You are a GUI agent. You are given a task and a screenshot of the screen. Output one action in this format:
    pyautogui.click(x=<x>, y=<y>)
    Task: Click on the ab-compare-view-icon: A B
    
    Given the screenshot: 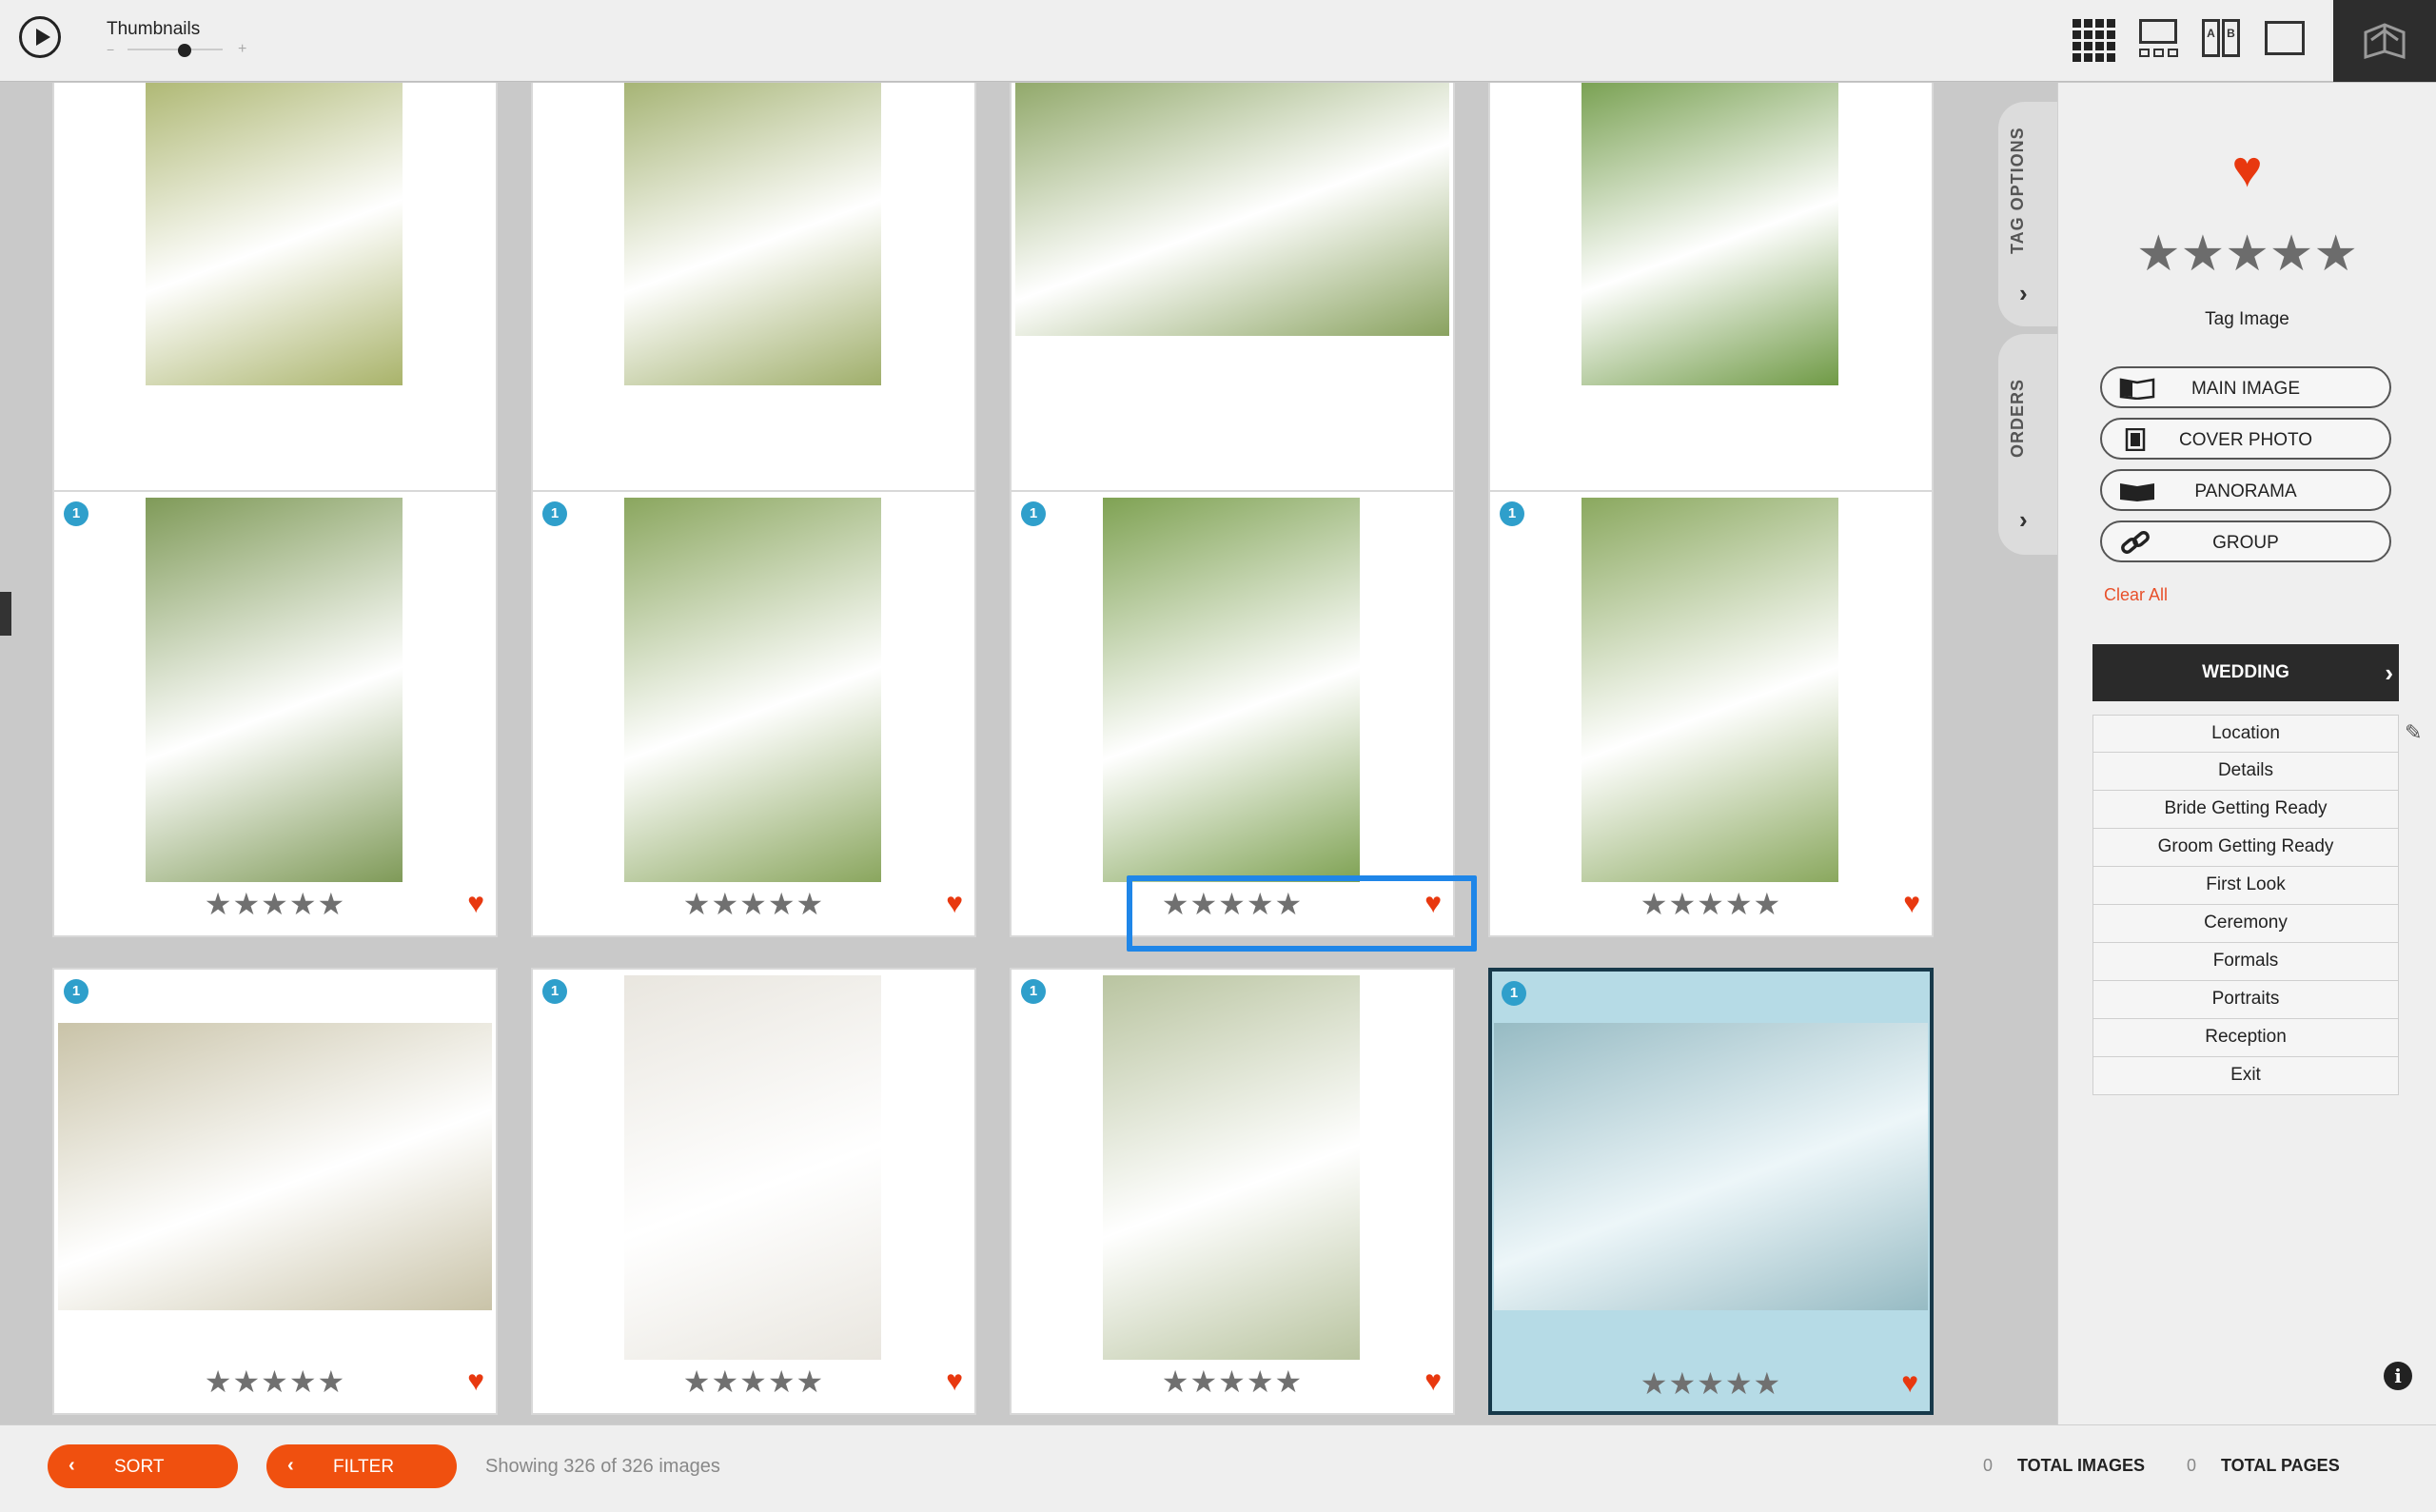 What is the action you would take?
    pyautogui.click(x=2222, y=39)
    